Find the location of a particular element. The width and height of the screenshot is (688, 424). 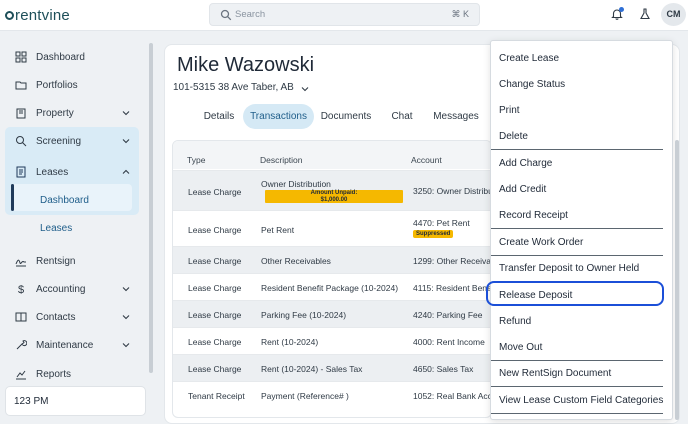

menu-item-view-custom-field-categories: View Lease Custom Field Categories is located at coordinates (581, 400).